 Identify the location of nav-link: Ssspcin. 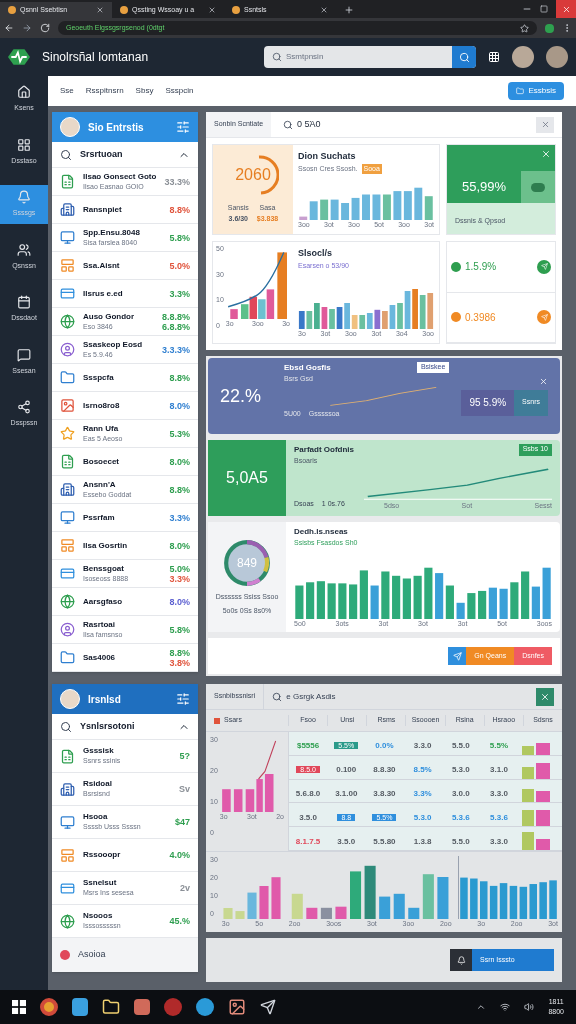
(179, 91).